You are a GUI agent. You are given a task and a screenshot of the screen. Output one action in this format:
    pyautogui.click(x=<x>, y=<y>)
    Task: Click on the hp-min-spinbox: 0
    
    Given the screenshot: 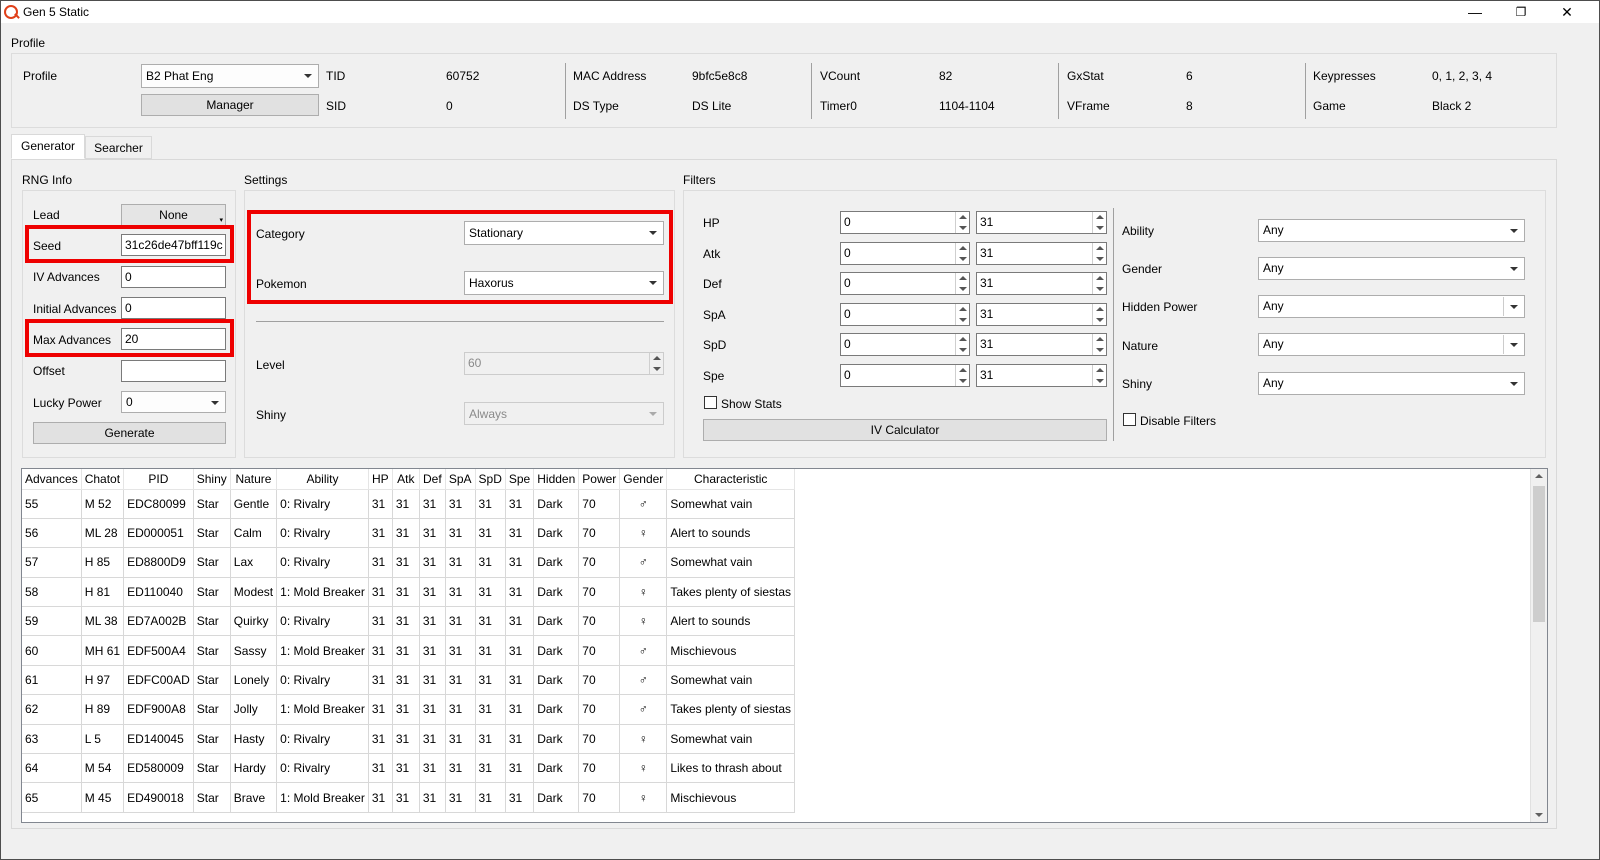 What is the action you would take?
    pyautogui.click(x=905, y=222)
    